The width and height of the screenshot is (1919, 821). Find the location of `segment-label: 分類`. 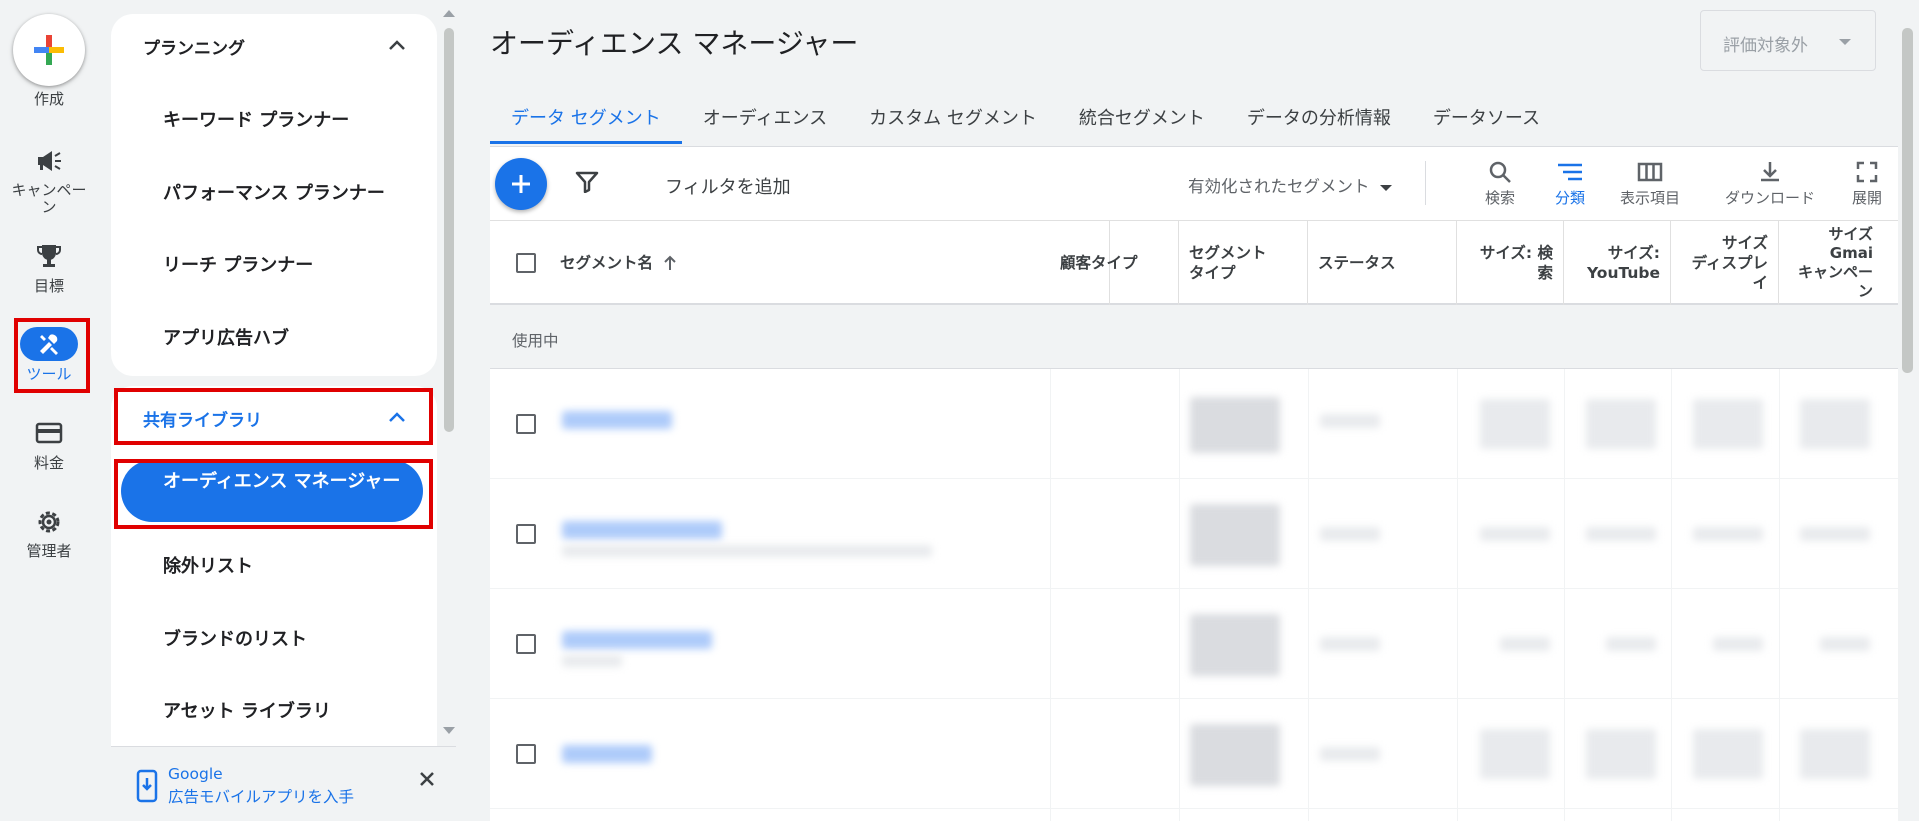

segment-label: 分類 is located at coordinates (1569, 198).